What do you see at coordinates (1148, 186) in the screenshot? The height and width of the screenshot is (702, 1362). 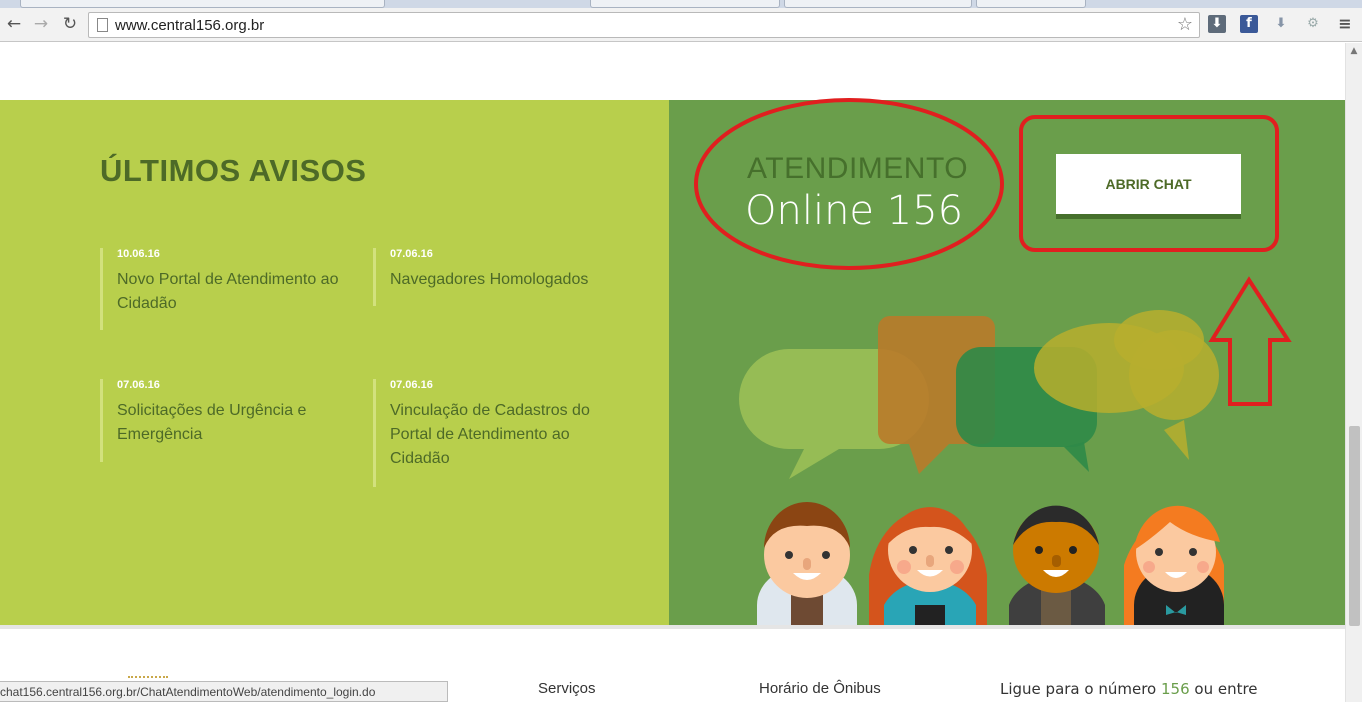 I see `abrir-chat-button: ABRIR CHAT` at bounding box center [1148, 186].